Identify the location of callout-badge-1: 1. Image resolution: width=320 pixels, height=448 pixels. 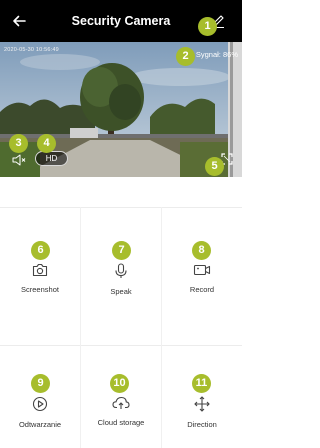
(207, 26).